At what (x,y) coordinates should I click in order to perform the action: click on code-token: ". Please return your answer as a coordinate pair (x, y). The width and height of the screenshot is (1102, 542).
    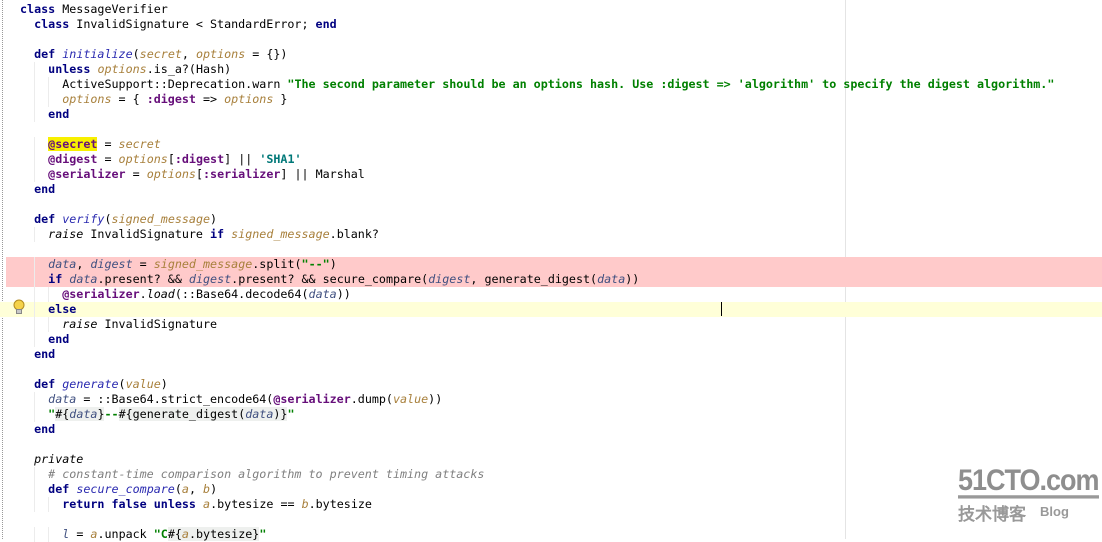
    Looking at the image, I should click on (291, 414).